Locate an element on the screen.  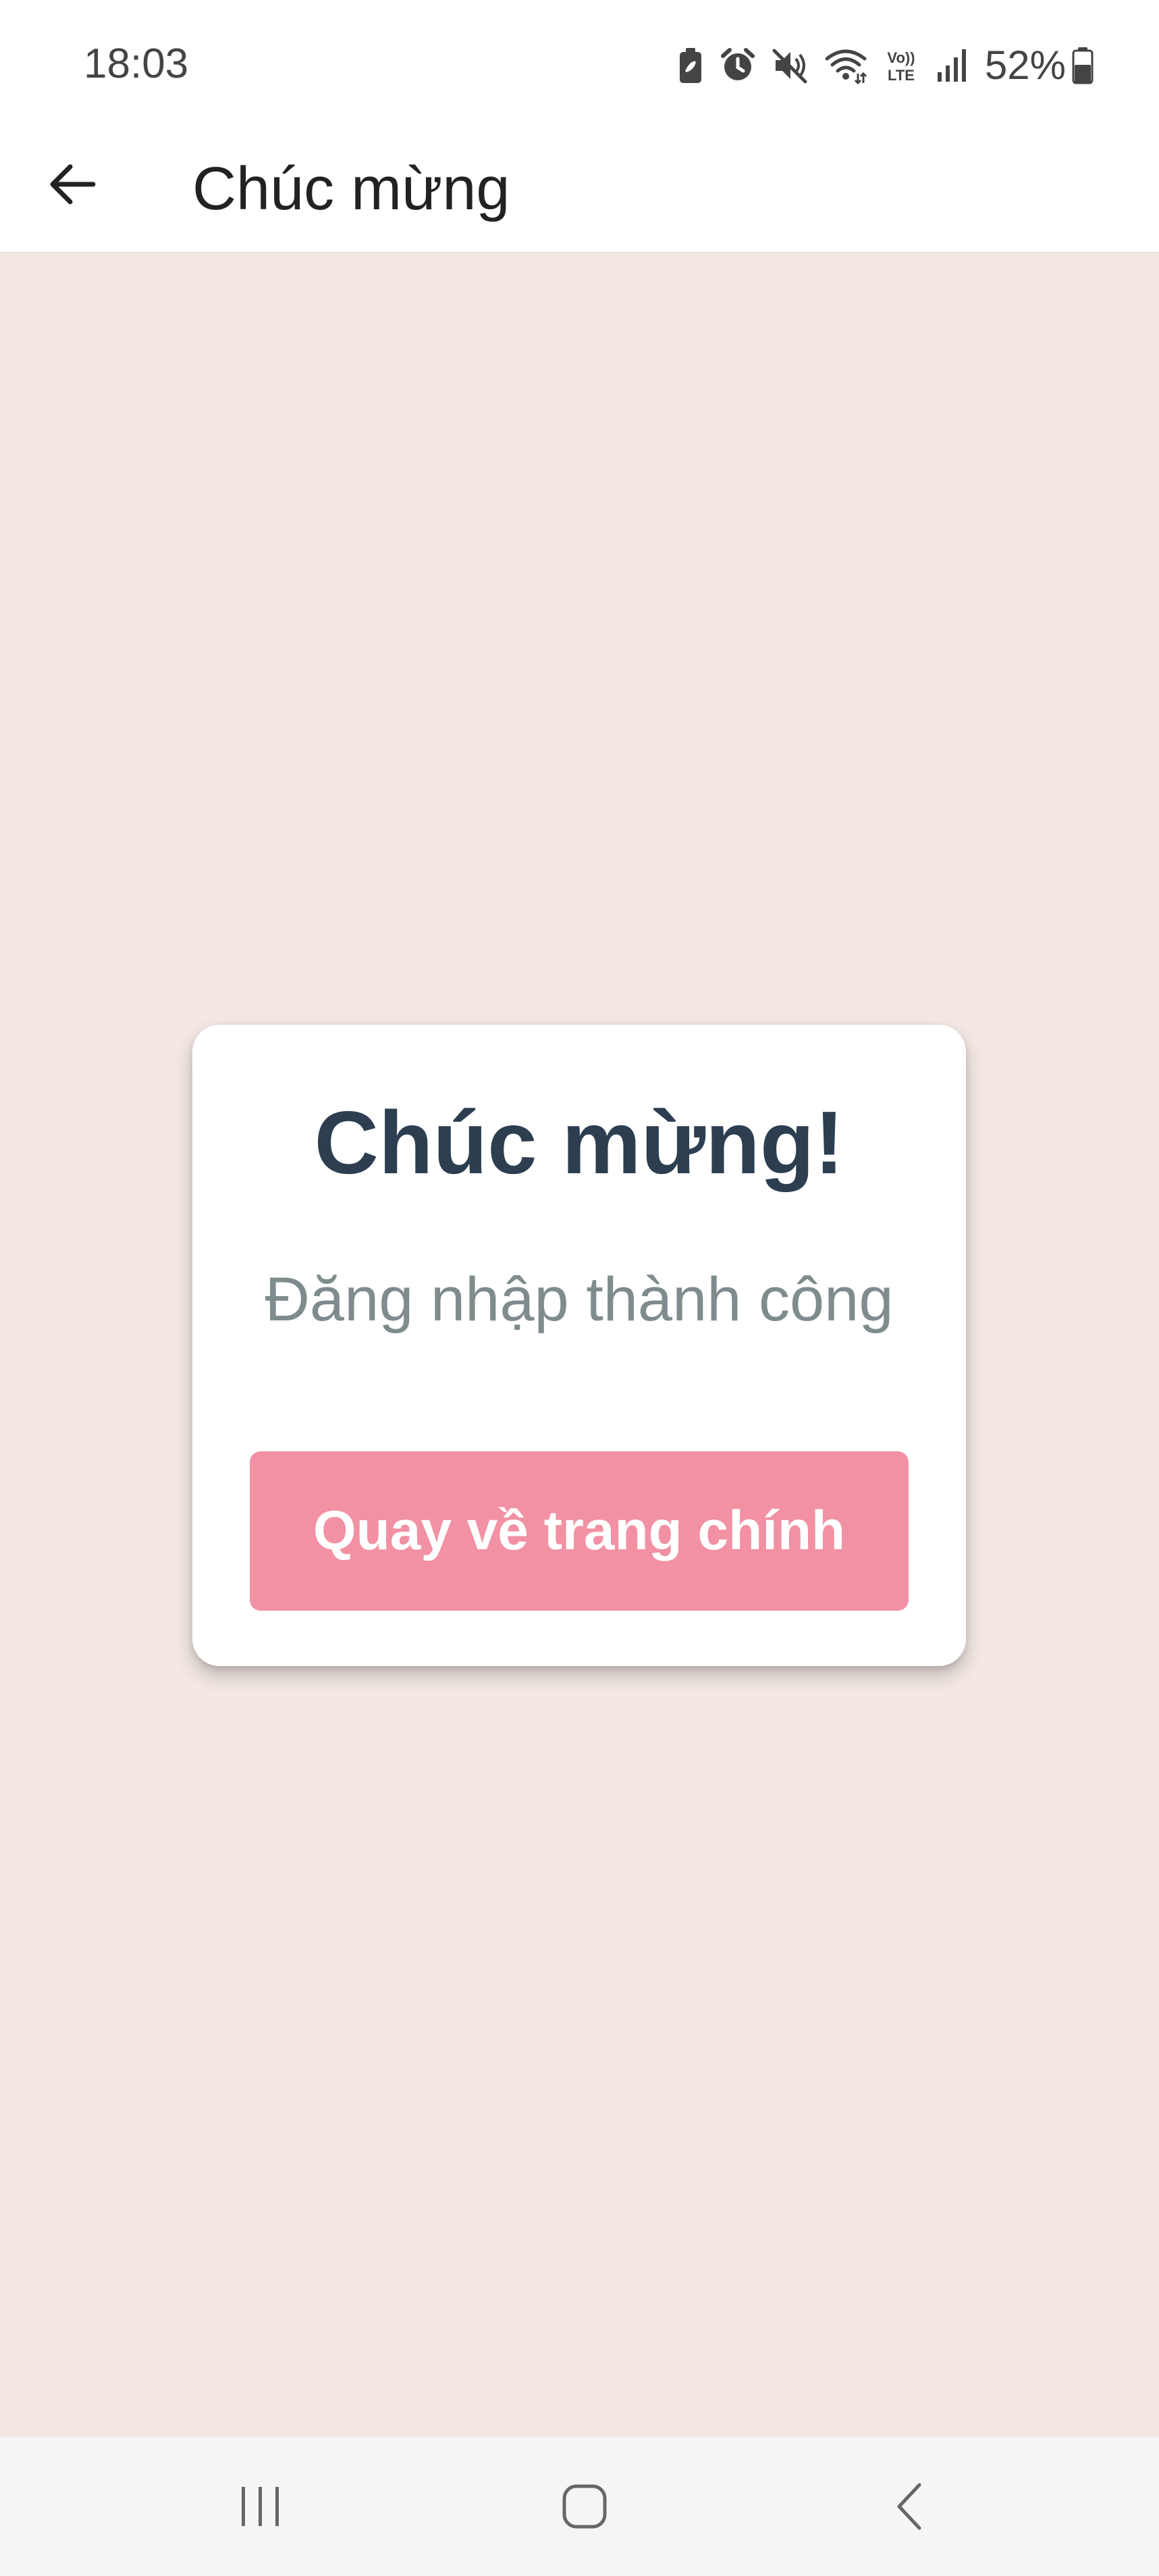
recent-apps-button is located at coordinates (261, 2506).